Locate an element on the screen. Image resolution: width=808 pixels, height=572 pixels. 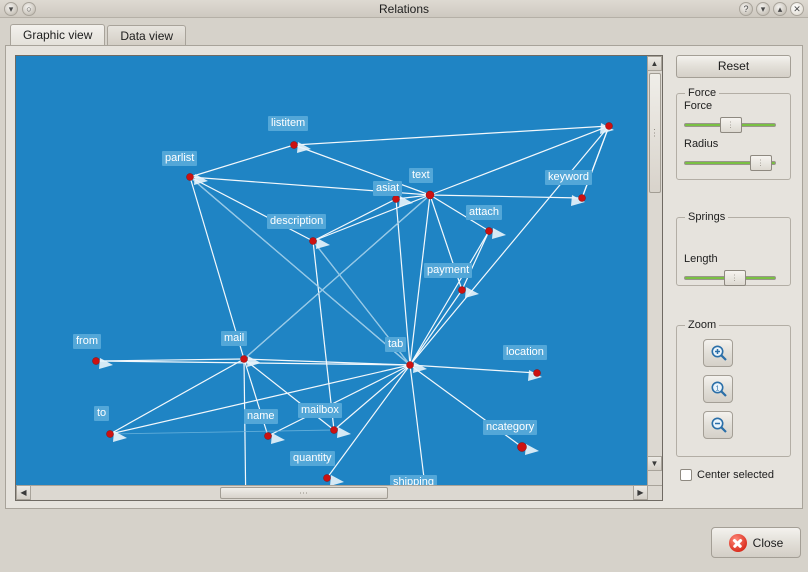
tab-graphic-view-label: Graphic view is located at coordinates (58, 35).